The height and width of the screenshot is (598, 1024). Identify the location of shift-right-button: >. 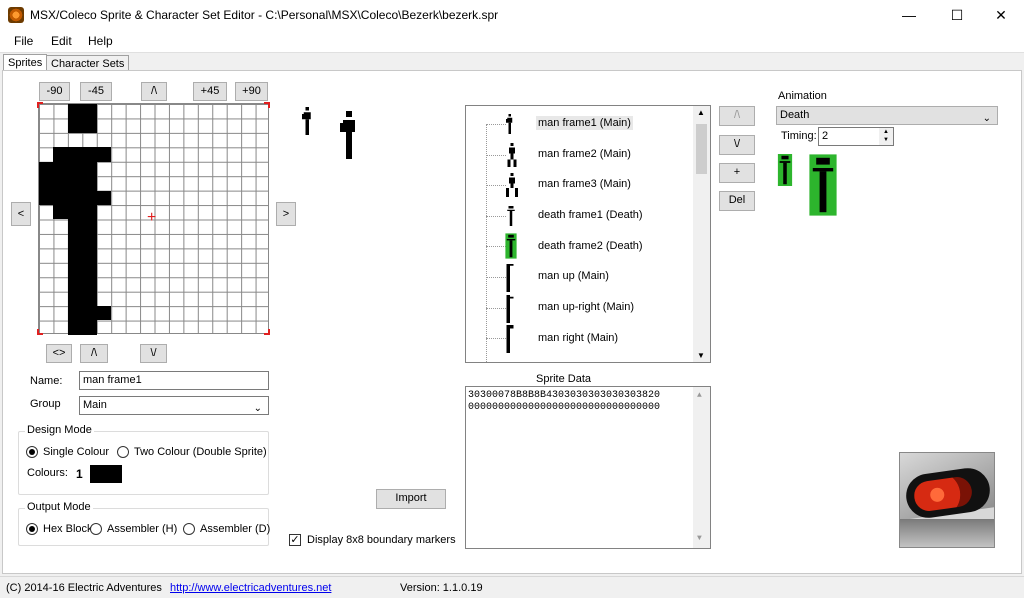
(286, 214).